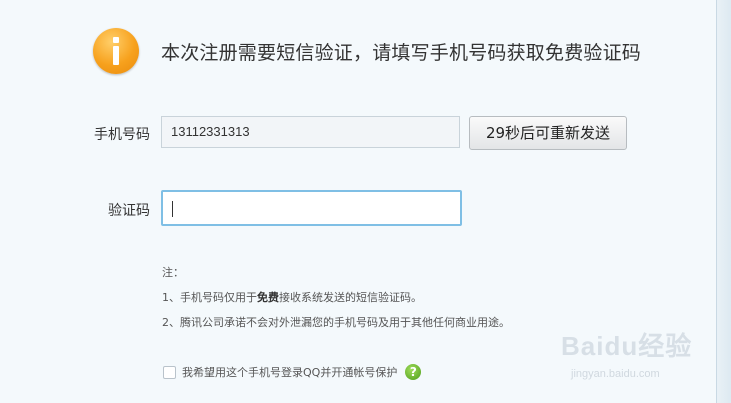  What do you see at coordinates (548, 133) in the screenshot?
I see `resend-code-button: 29秒后可重新发送` at bounding box center [548, 133].